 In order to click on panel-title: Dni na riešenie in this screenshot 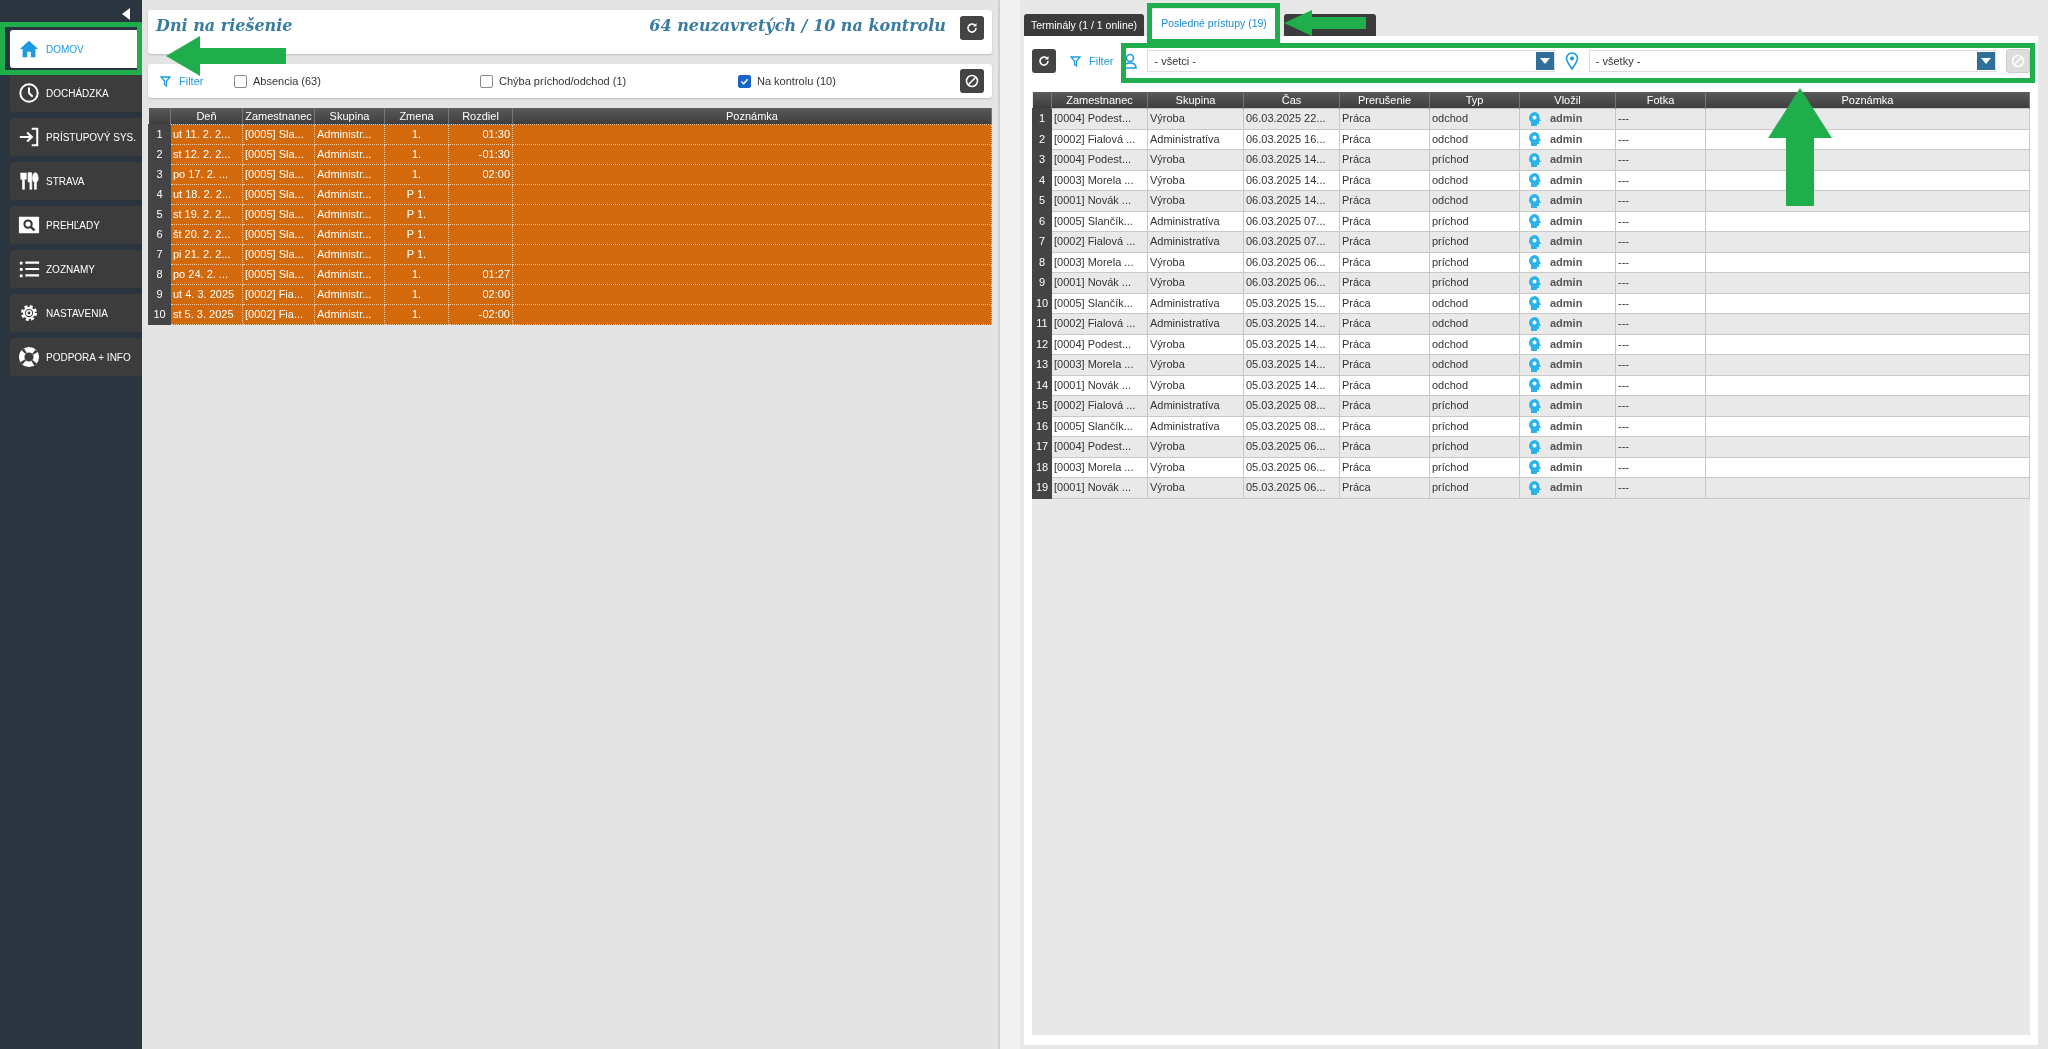, I will do `click(225, 25)`.